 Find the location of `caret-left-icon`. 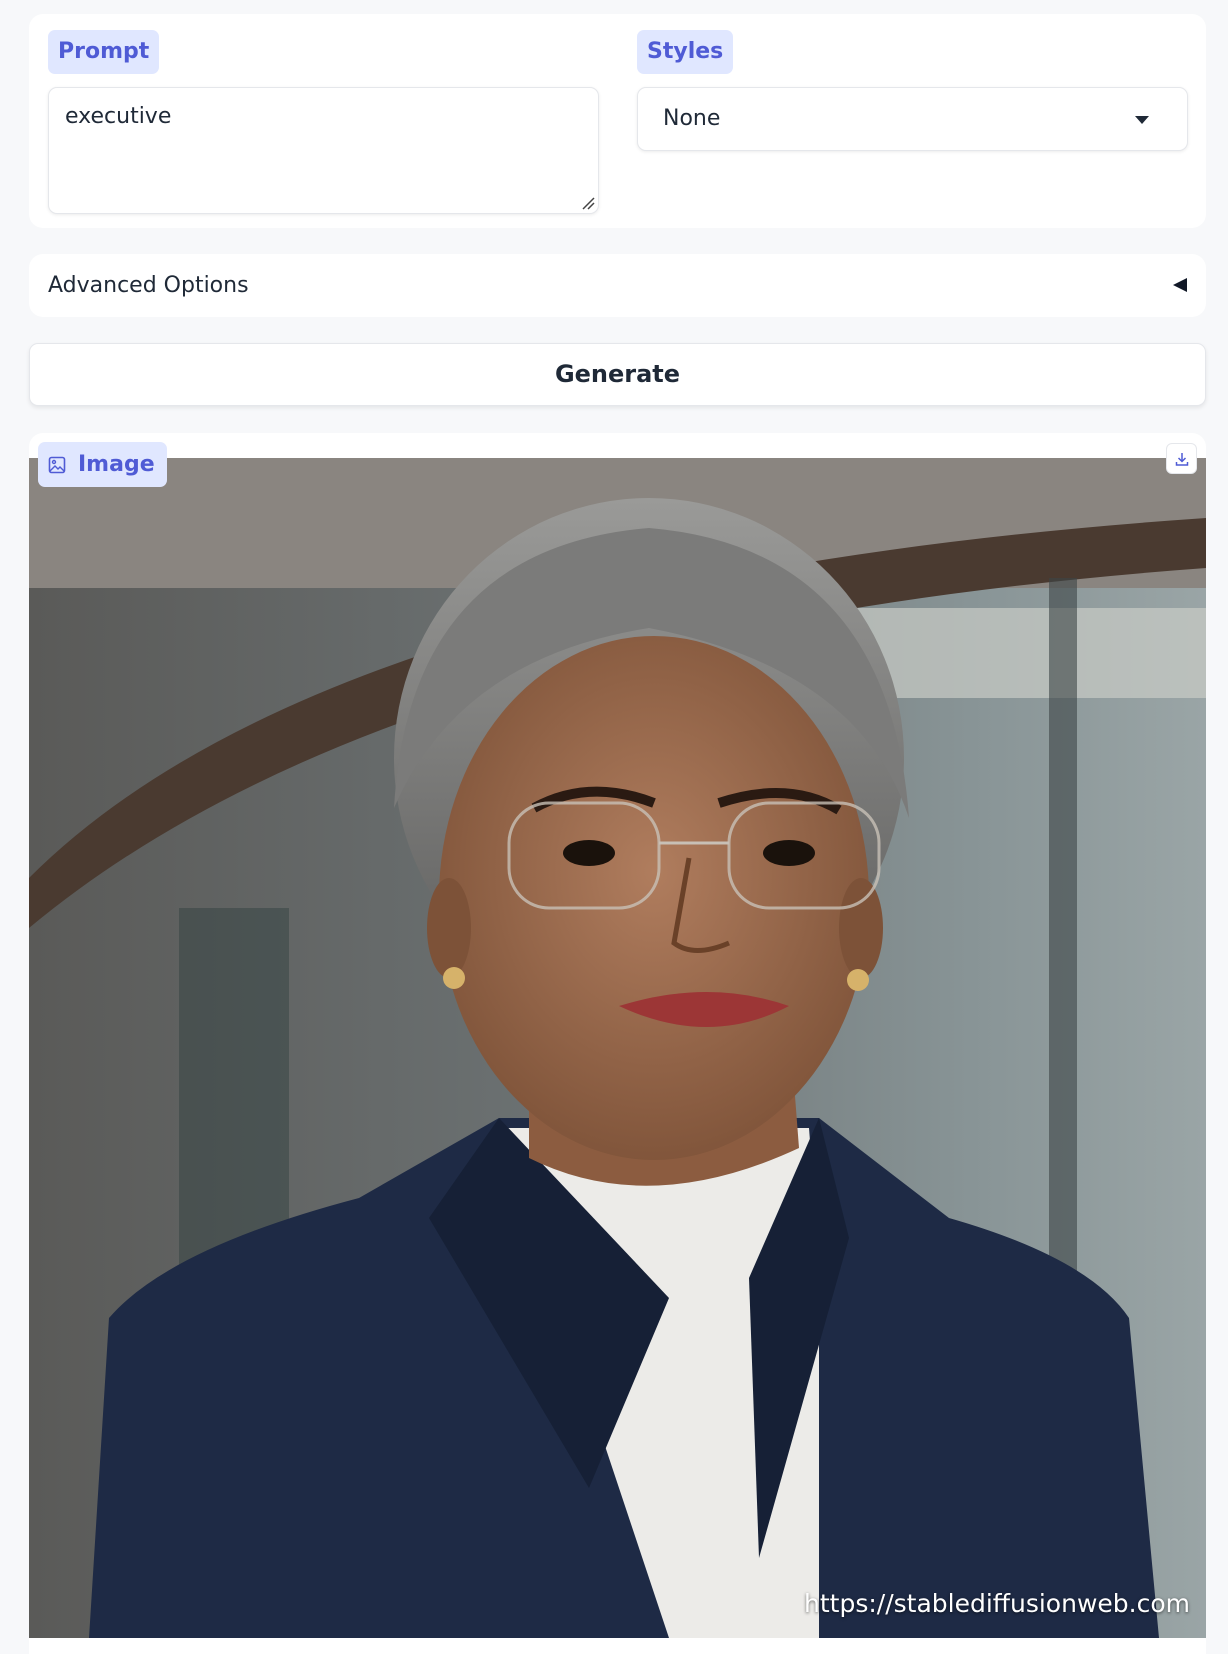

caret-left-icon is located at coordinates (1180, 285).